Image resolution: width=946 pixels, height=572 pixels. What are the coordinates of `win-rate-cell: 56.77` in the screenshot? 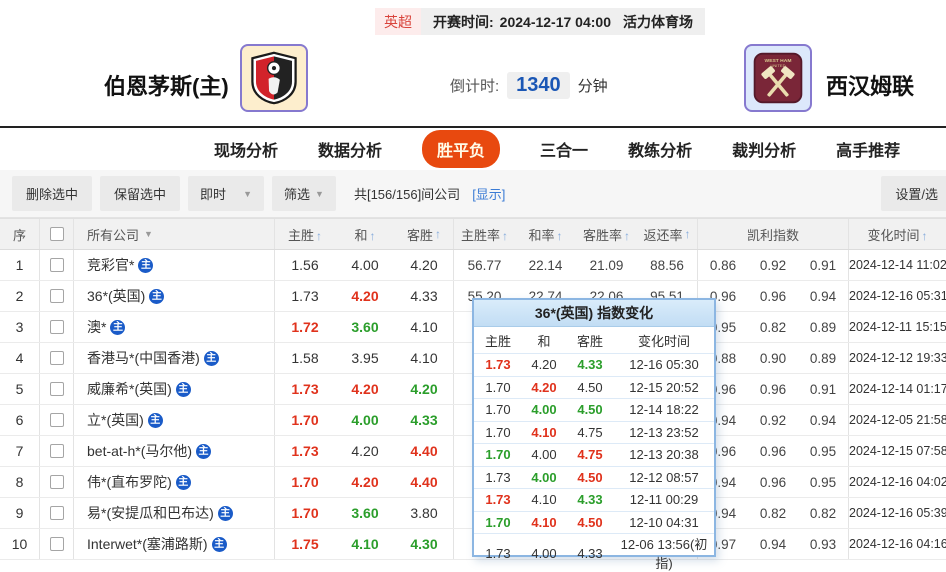 It's located at (484, 265).